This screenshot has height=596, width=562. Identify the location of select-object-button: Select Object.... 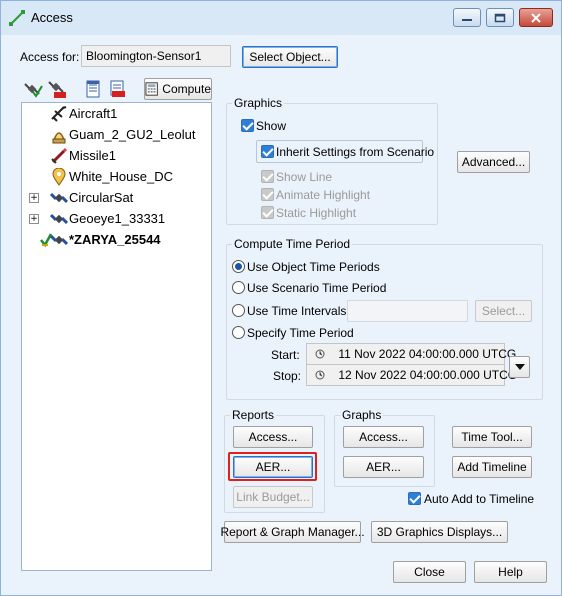
(290, 57).